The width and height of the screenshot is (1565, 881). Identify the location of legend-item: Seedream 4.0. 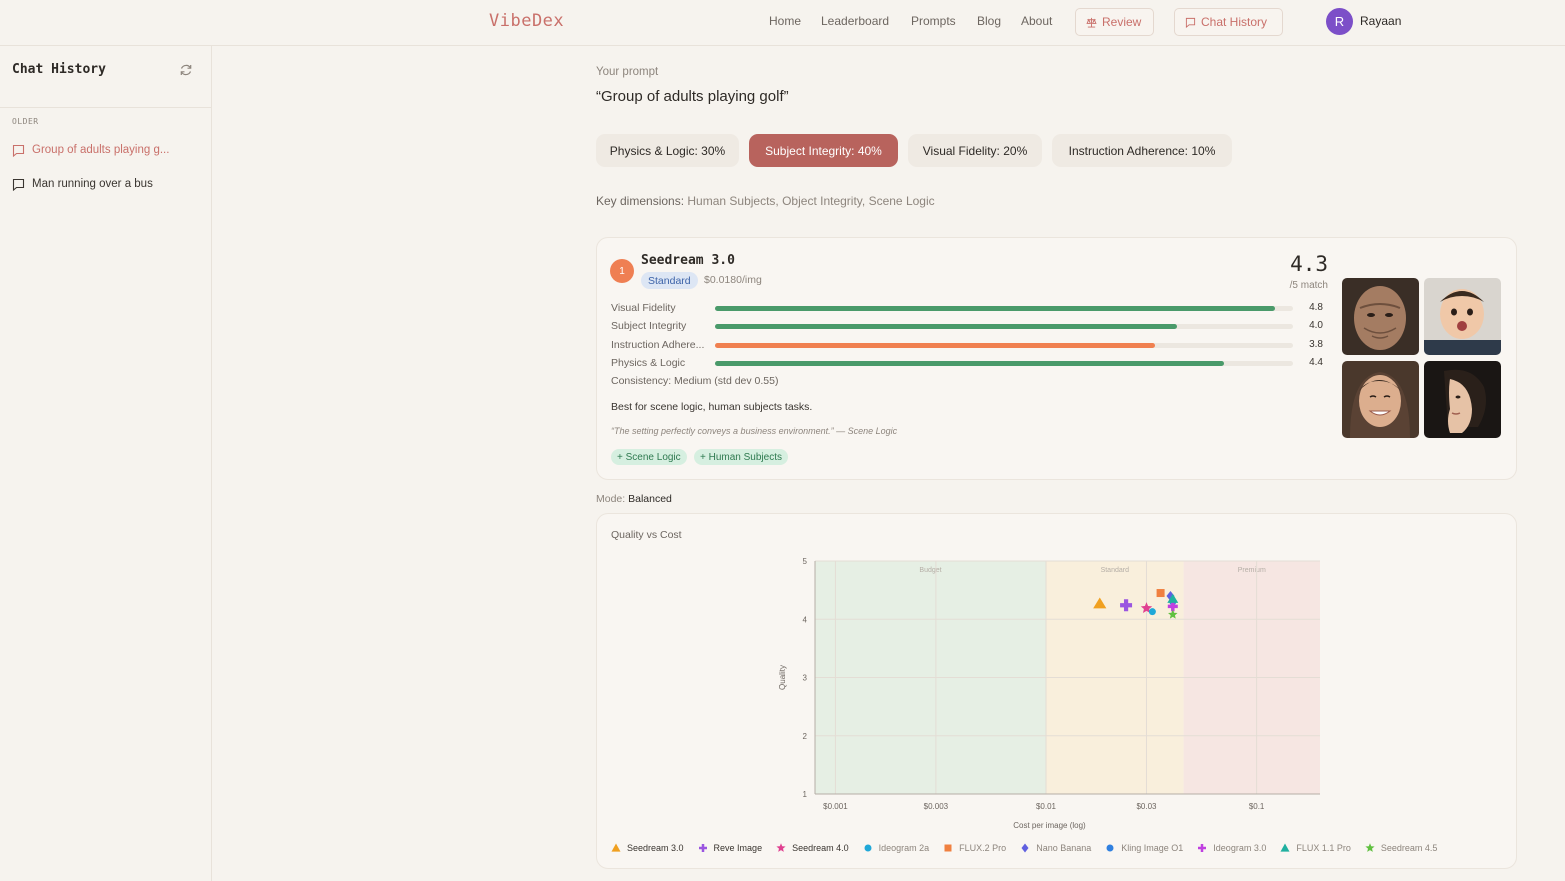
(812, 848).